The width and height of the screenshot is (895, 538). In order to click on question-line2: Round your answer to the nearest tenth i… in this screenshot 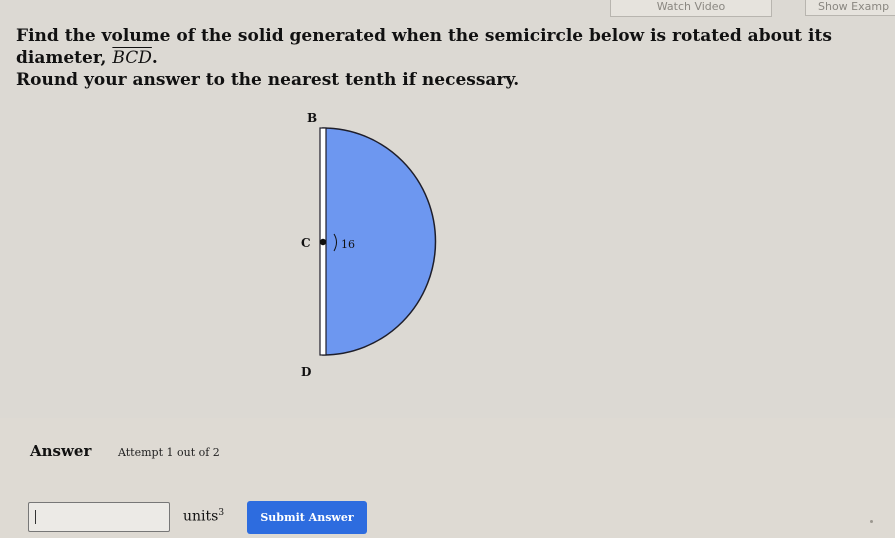, I will do `click(268, 80)`.